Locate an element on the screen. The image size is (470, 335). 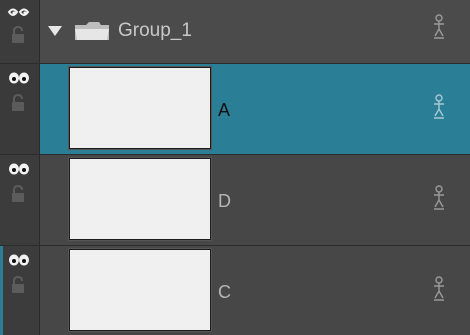
folder-icon is located at coordinates (92, 31).